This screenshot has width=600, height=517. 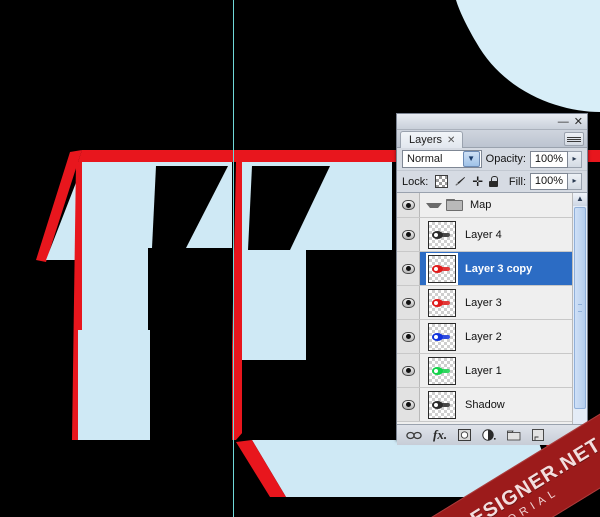 What do you see at coordinates (483, 302) in the screenshot?
I see `layer-name: Layer 3` at bounding box center [483, 302].